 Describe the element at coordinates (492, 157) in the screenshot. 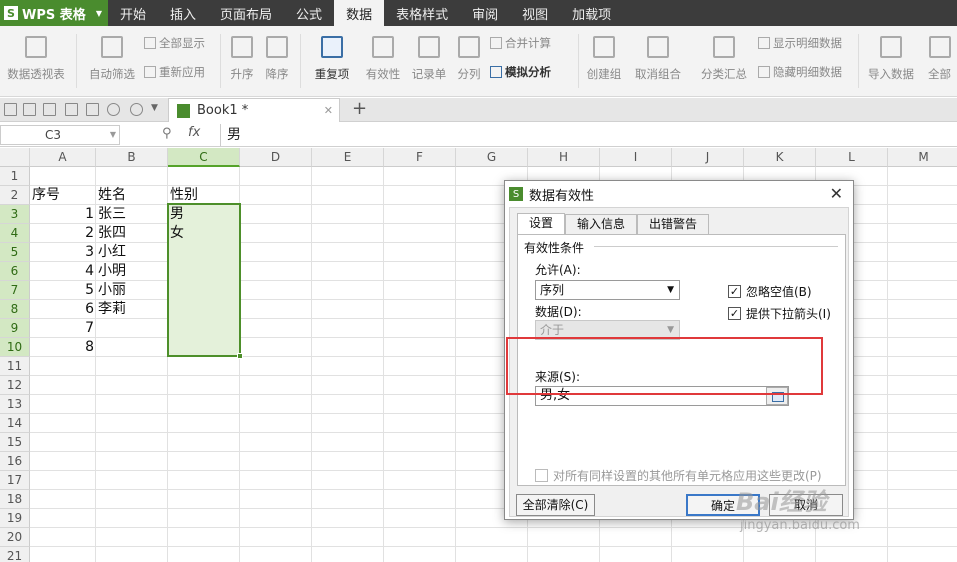

I see `column-header-g: G` at that location.